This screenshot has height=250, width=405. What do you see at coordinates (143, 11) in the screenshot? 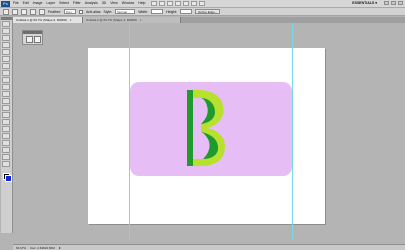
I see `width-label: Width:` at bounding box center [143, 11].